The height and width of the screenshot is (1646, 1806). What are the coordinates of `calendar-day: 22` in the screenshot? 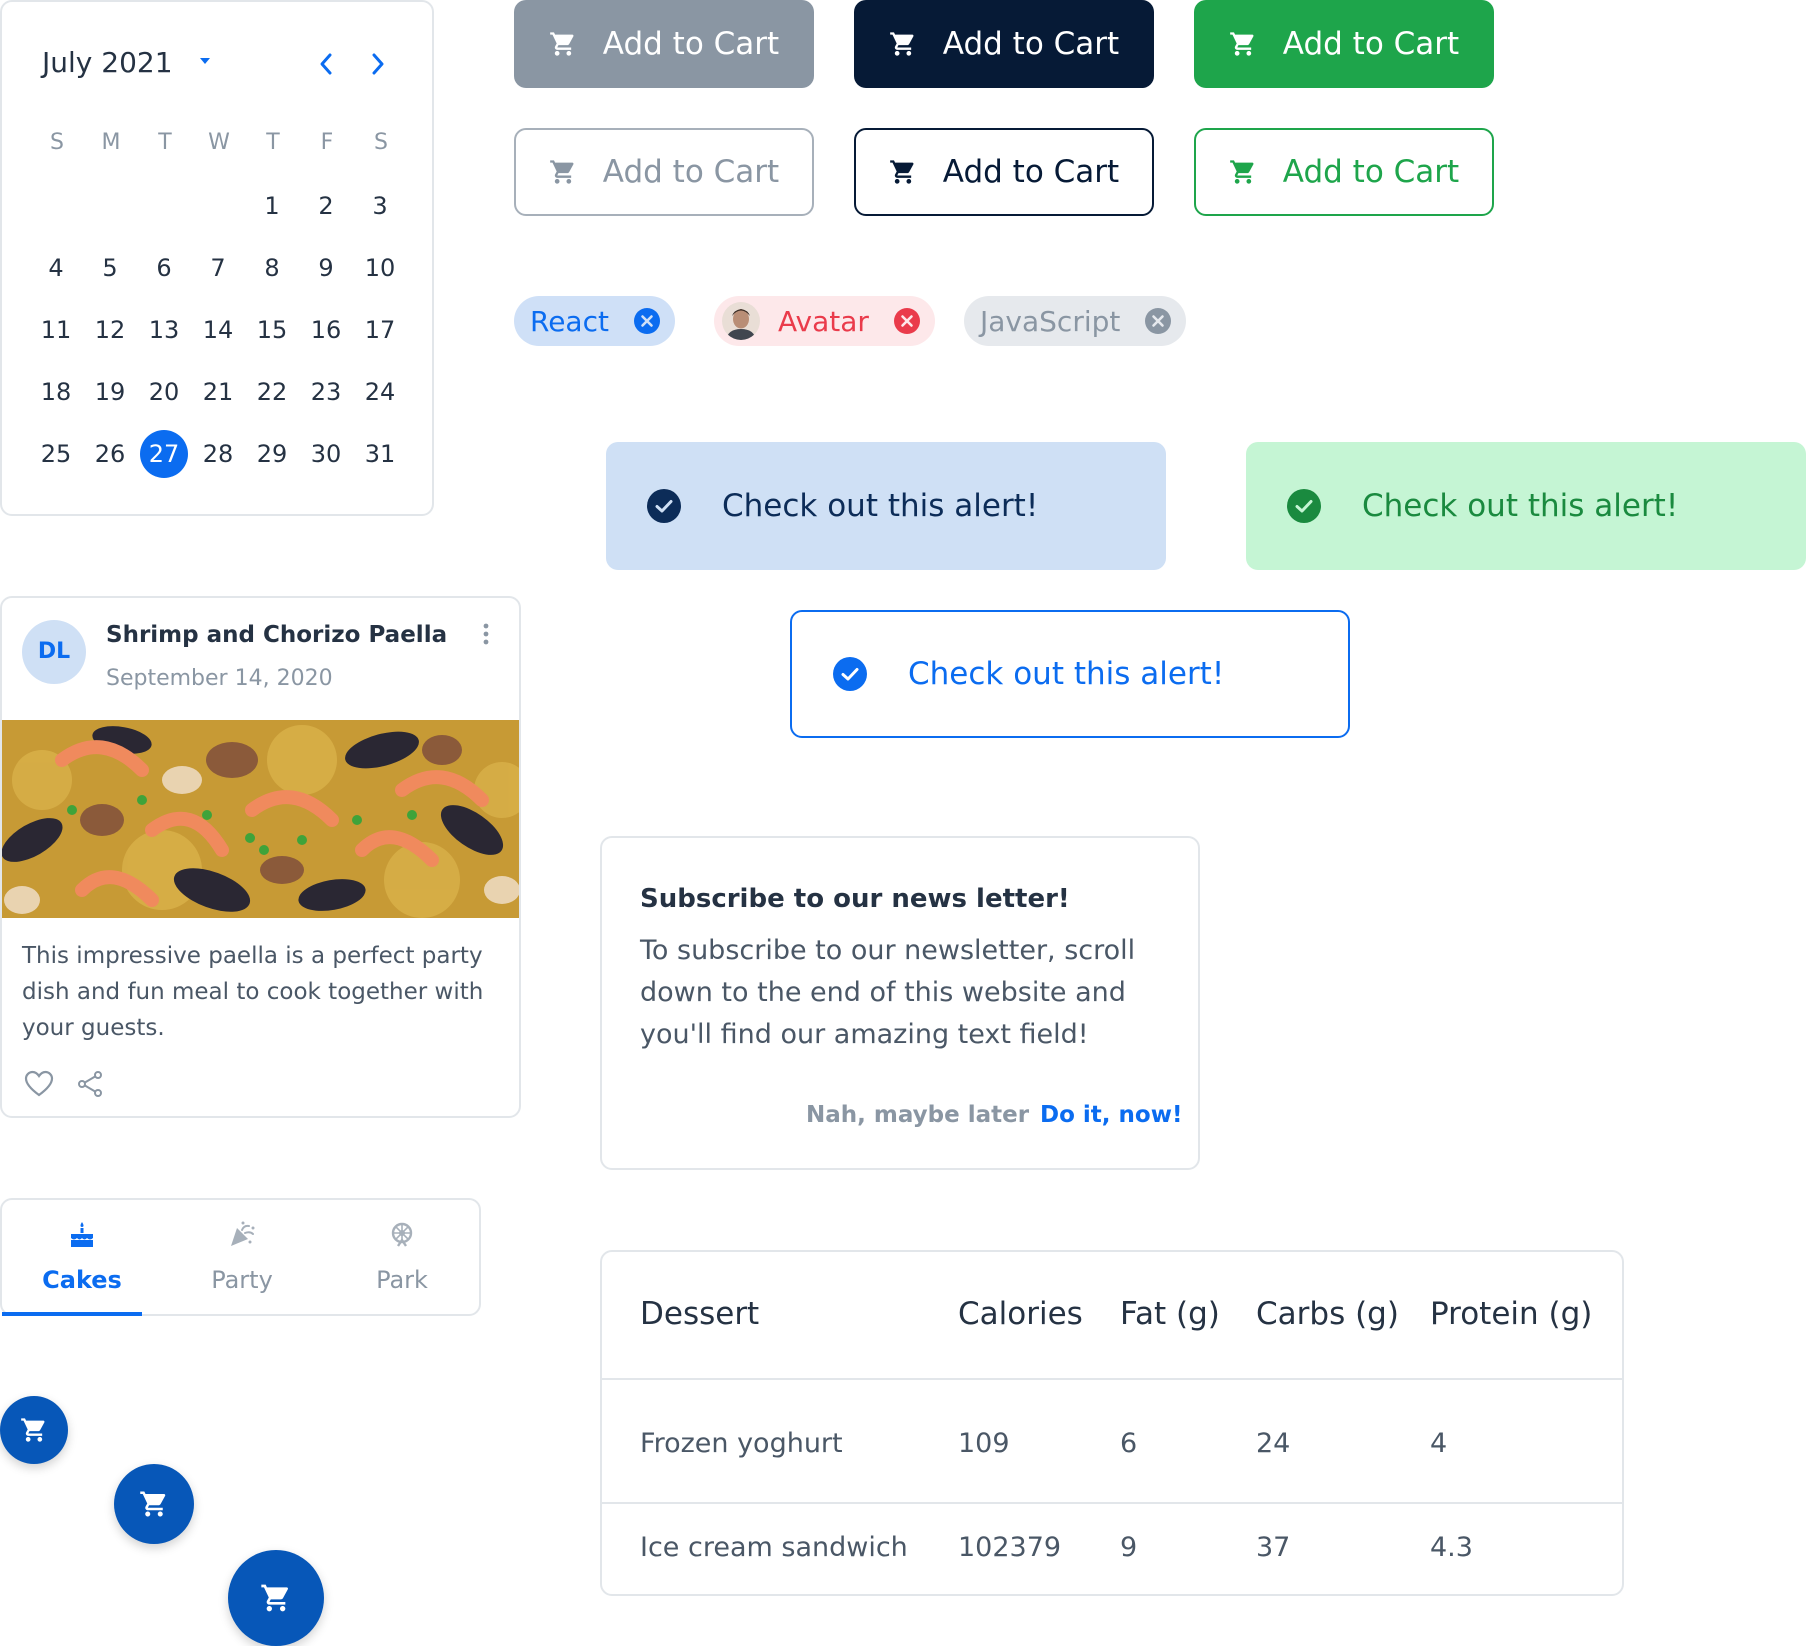 It's located at (272, 392).